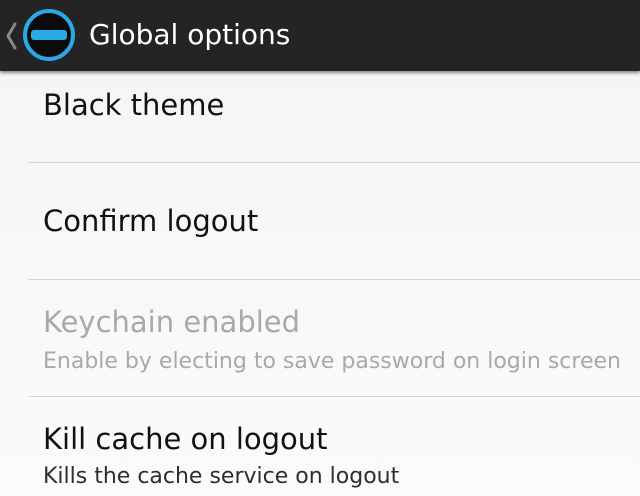 The width and height of the screenshot is (640, 496). I want to click on pref-title: Confirm logout, so click(151, 221).